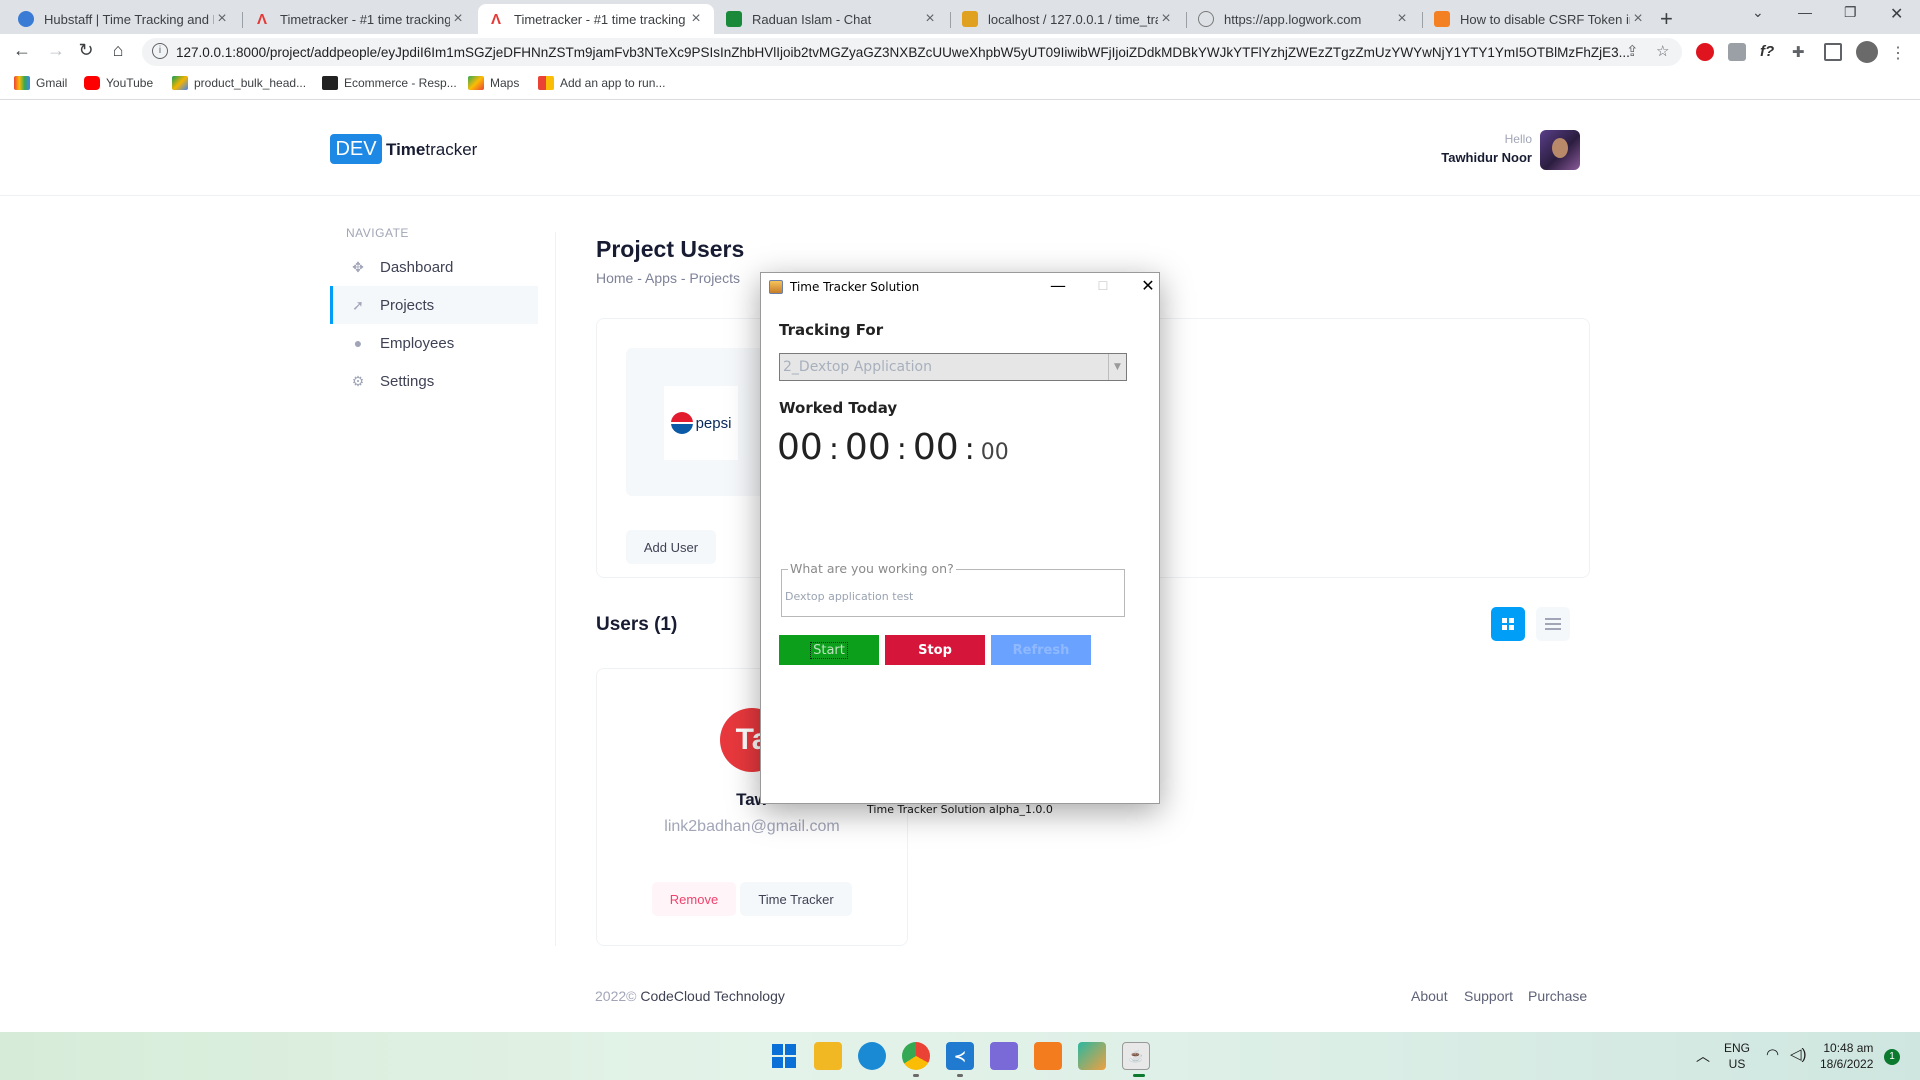 This screenshot has height=1080, width=1920. Describe the element at coordinates (1666, 19) in the screenshot. I see `new-tab-icon: +` at that location.